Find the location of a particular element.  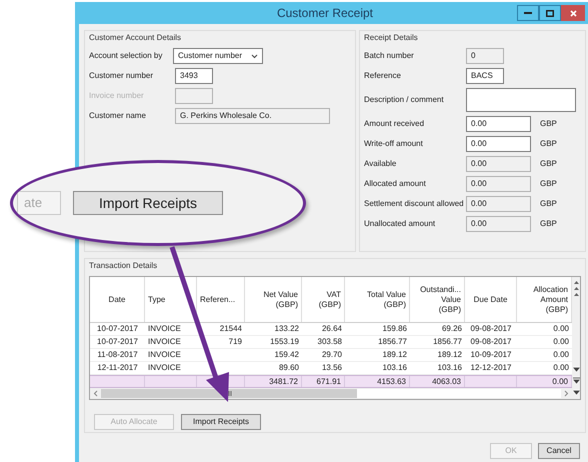

column-header: Net Value (GBP) is located at coordinates (273, 299).